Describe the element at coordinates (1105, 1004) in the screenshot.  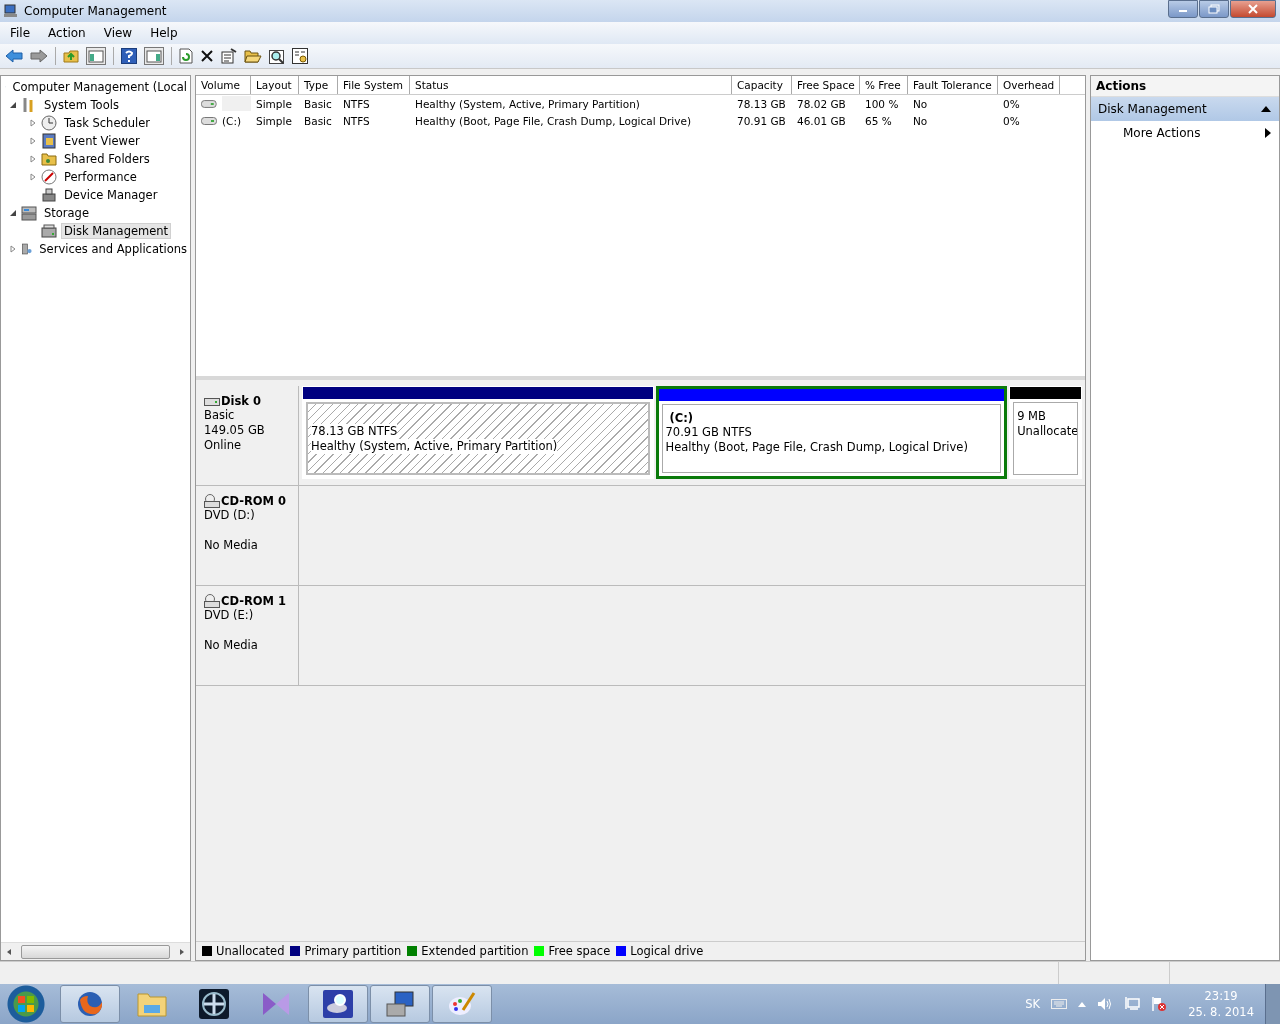
I see `speaker-icon` at that location.